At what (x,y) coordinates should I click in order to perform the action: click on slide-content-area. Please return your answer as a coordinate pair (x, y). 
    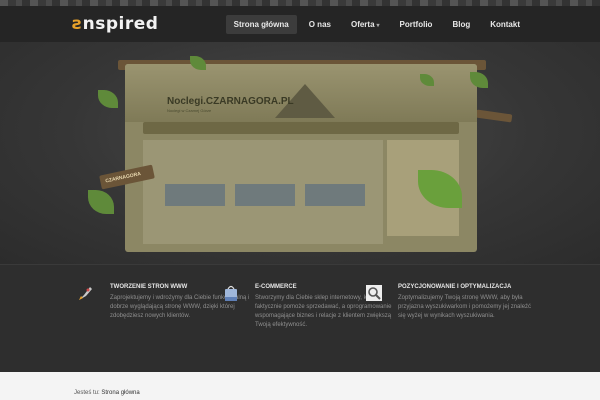
    Looking at the image, I should click on (263, 192).